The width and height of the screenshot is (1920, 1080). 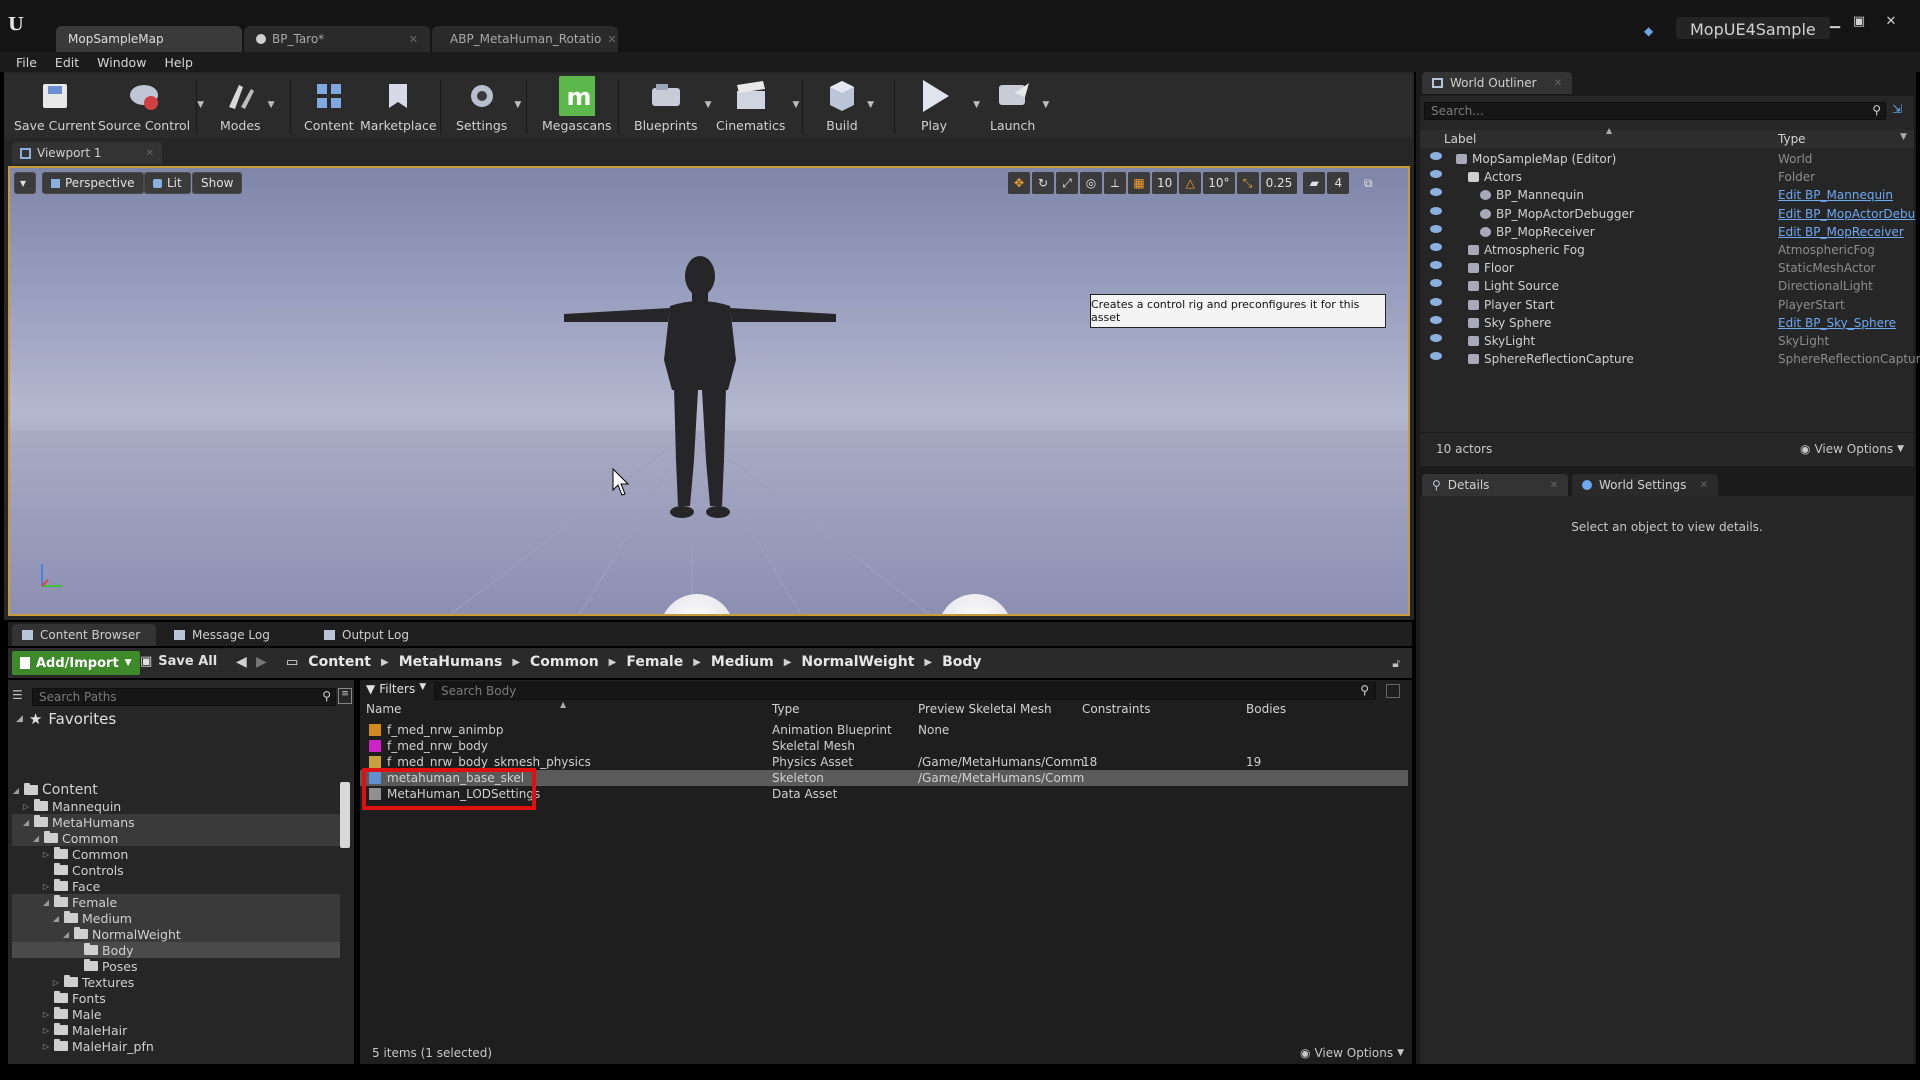 I want to click on breadcrumb-body: Body, so click(x=961, y=662).